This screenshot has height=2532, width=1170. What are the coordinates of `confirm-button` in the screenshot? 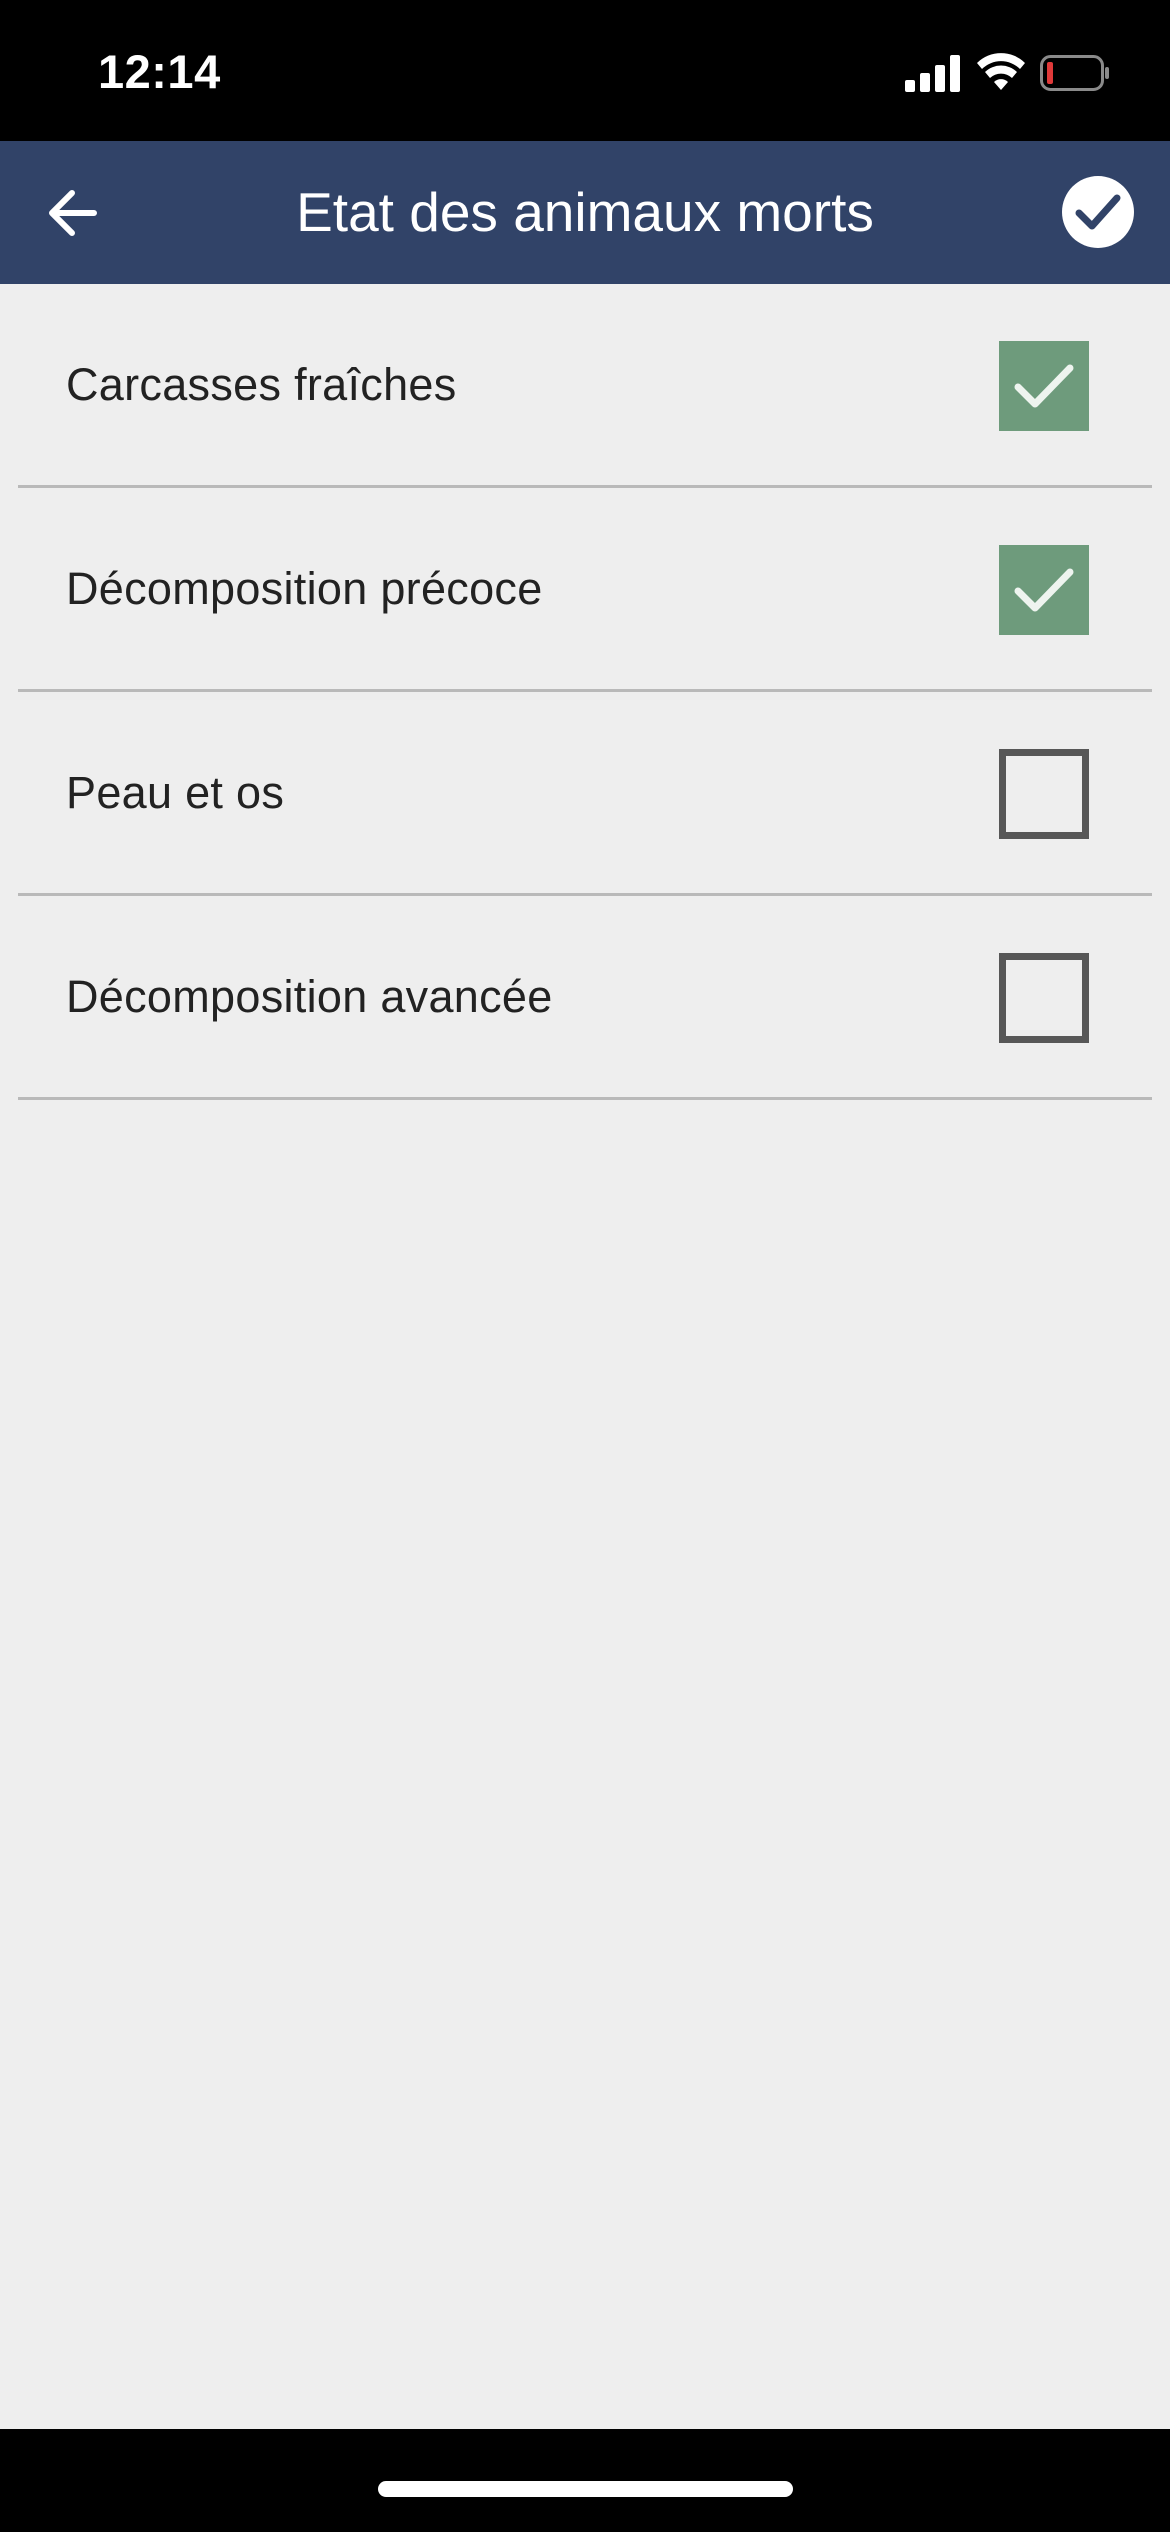 It's located at (1098, 212).